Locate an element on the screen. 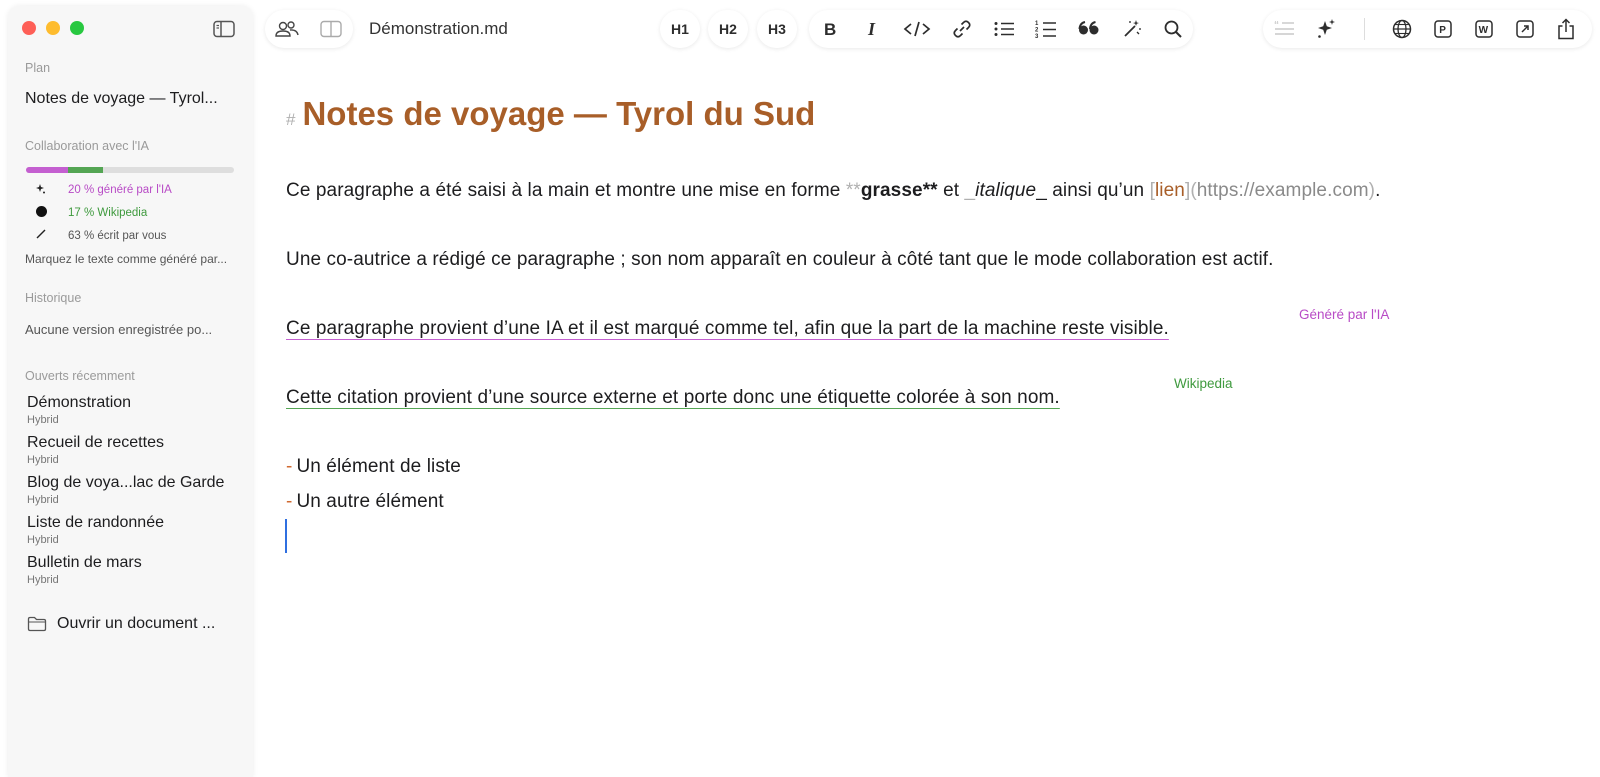 The image size is (1600, 777). window-controls is located at coordinates (53, 28).